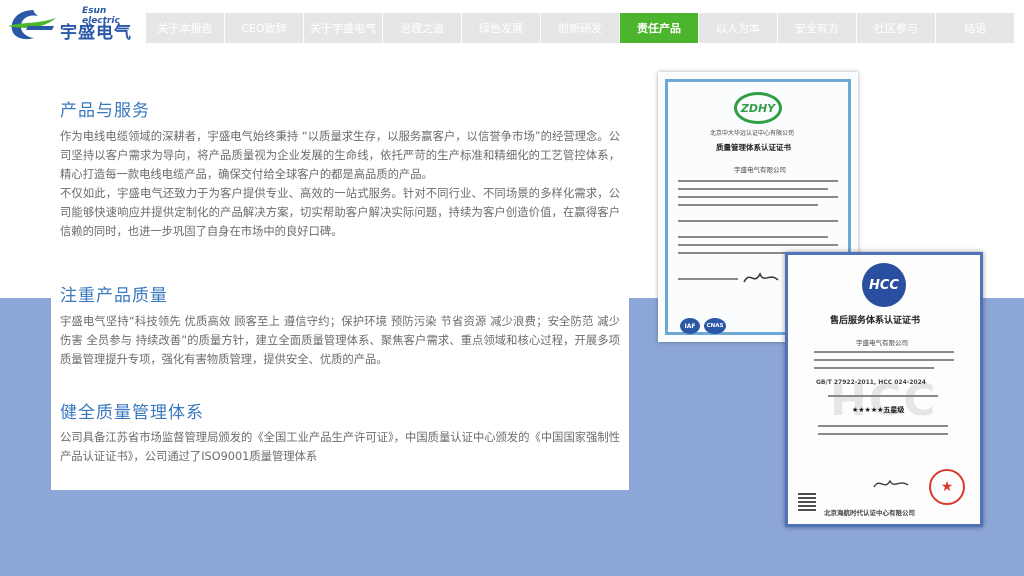 The height and width of the screenshot is (576, 1024). What do you see at coordinates (185, 28) in the screenshot?
I see `tab-about-report: 关于本报告` at bounding box center [185, 28].